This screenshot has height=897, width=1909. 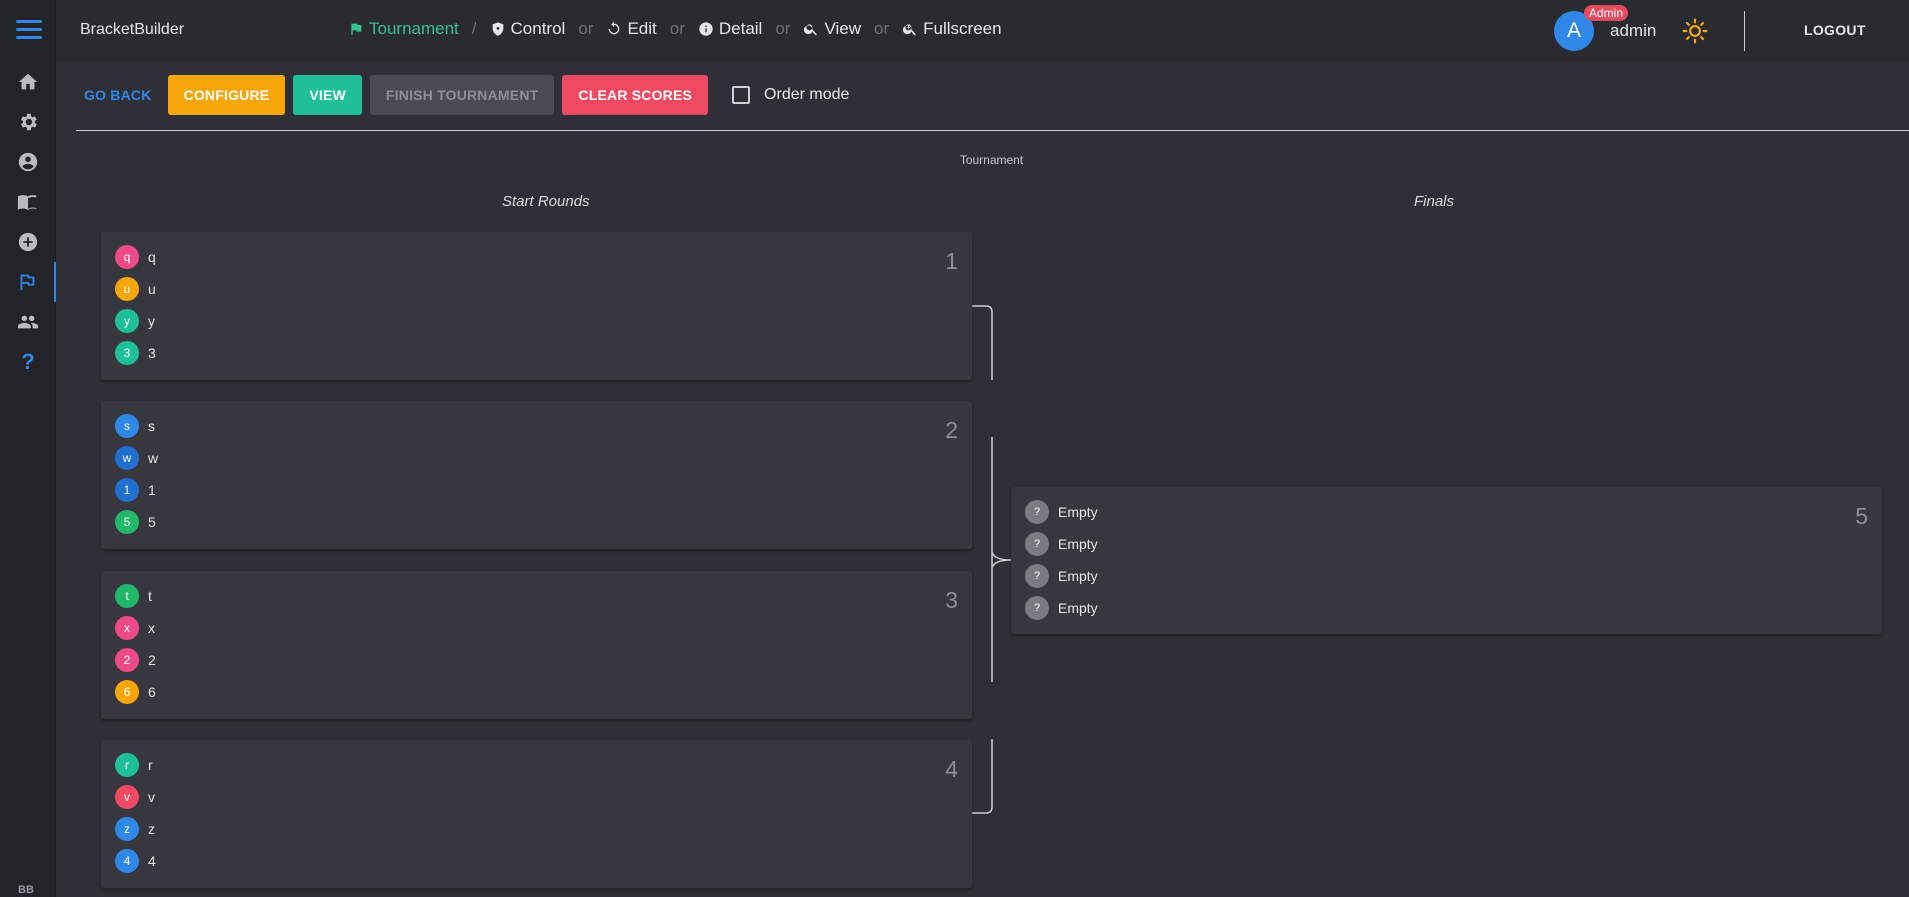 What do you see at coordinates (127, 692) in the screenshot?
I see `player-badge: 6` at bounding box center [127, 692].